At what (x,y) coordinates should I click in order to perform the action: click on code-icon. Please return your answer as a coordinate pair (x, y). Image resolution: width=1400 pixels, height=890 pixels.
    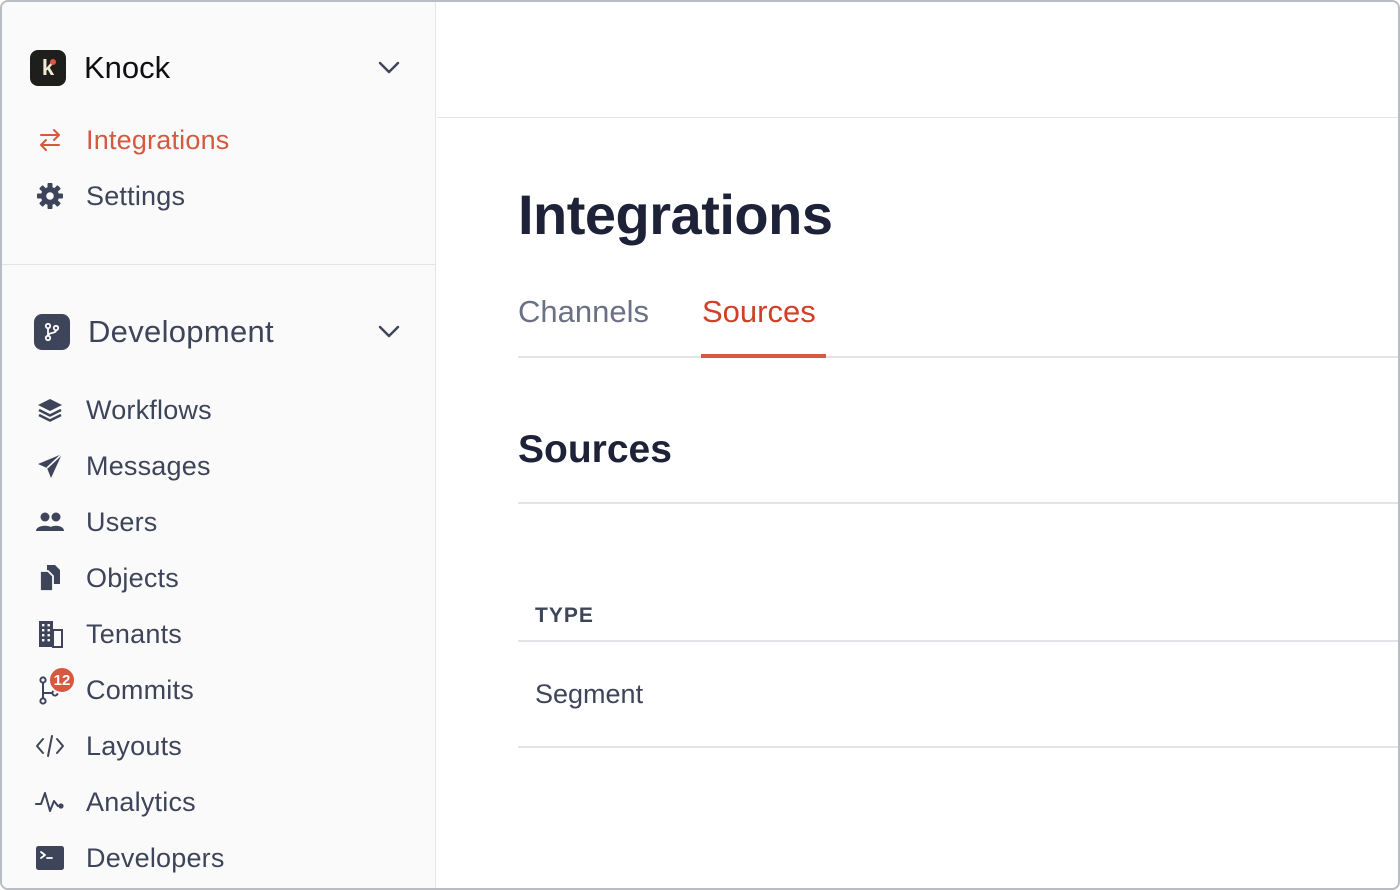
    Looking at the image, I should click on (50, 746).